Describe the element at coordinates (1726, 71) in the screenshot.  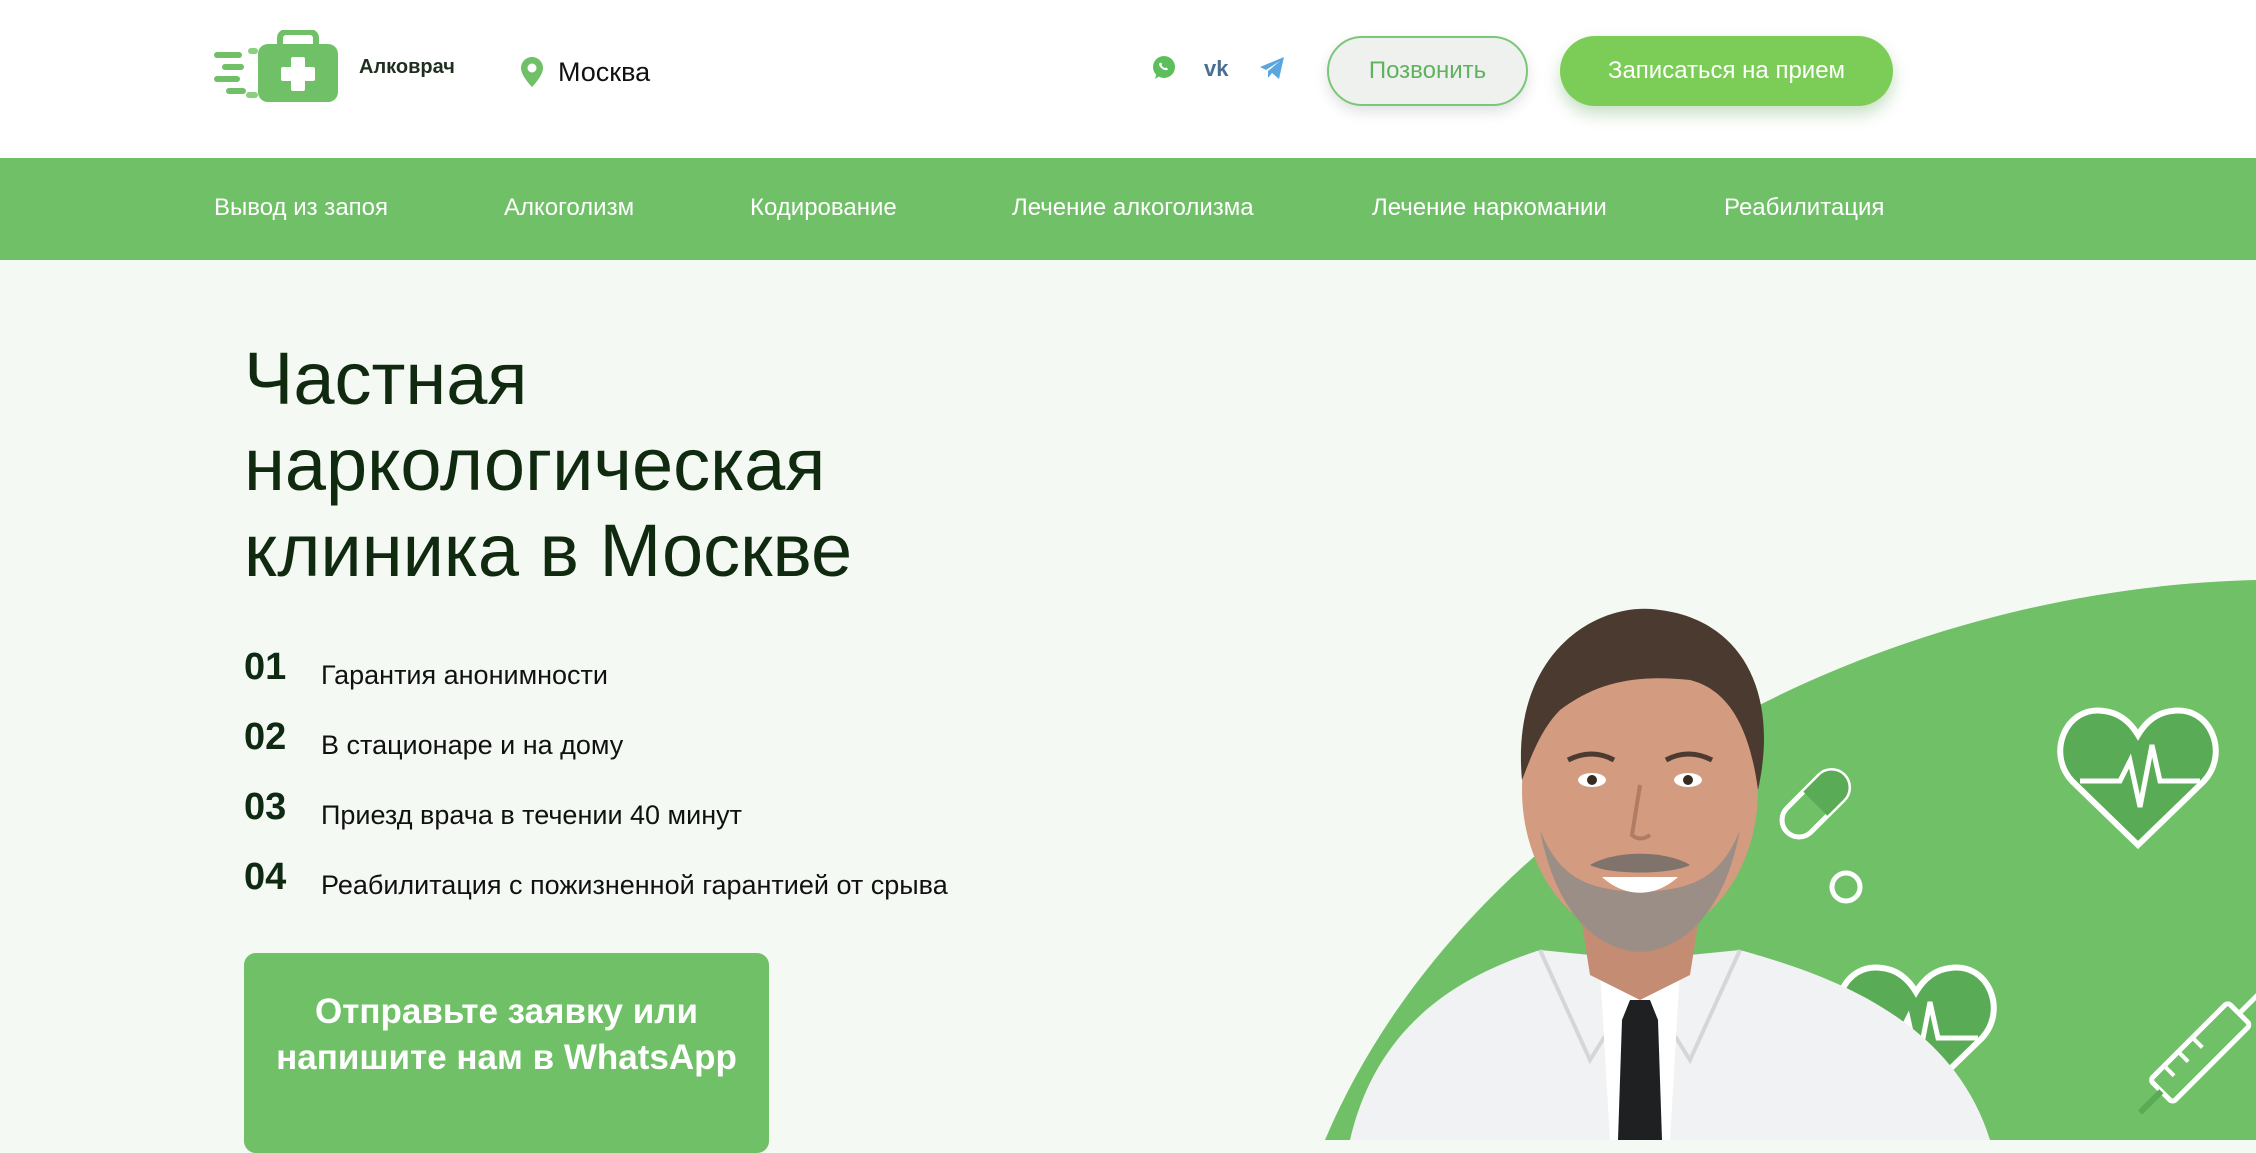
I see `book-appointment-button: Записаться на прием` at that location.